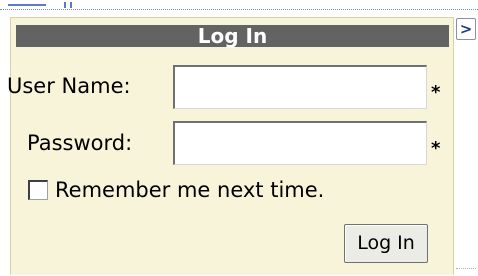 The height and width of the screenshot is (276, 478). What do you see at coordinates (80, 143) in the screenshot?
I see `password-label: Password:` at bounding box center [80, 143].